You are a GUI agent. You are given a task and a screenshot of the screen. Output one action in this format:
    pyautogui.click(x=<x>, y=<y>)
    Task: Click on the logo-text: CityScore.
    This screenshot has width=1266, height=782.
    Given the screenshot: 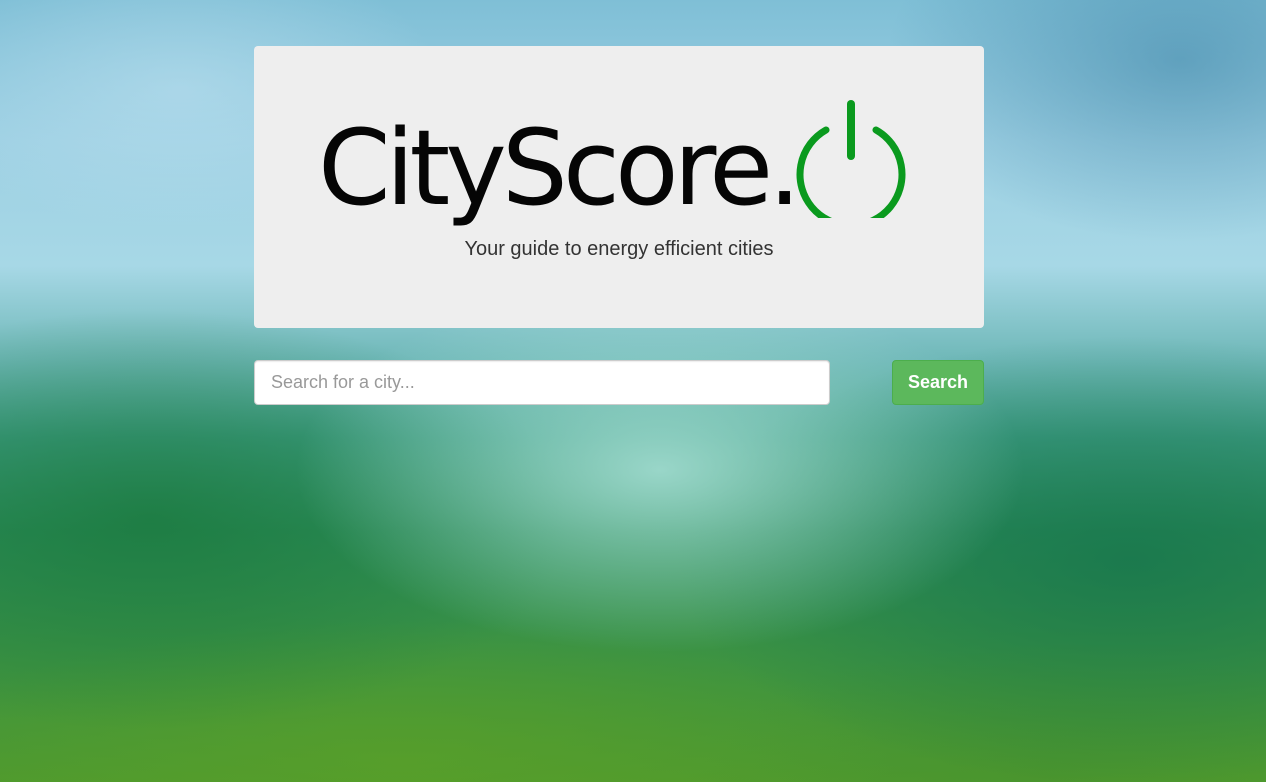 What is the action you would take?
    pyautogui.click(x=559, y=168)
    